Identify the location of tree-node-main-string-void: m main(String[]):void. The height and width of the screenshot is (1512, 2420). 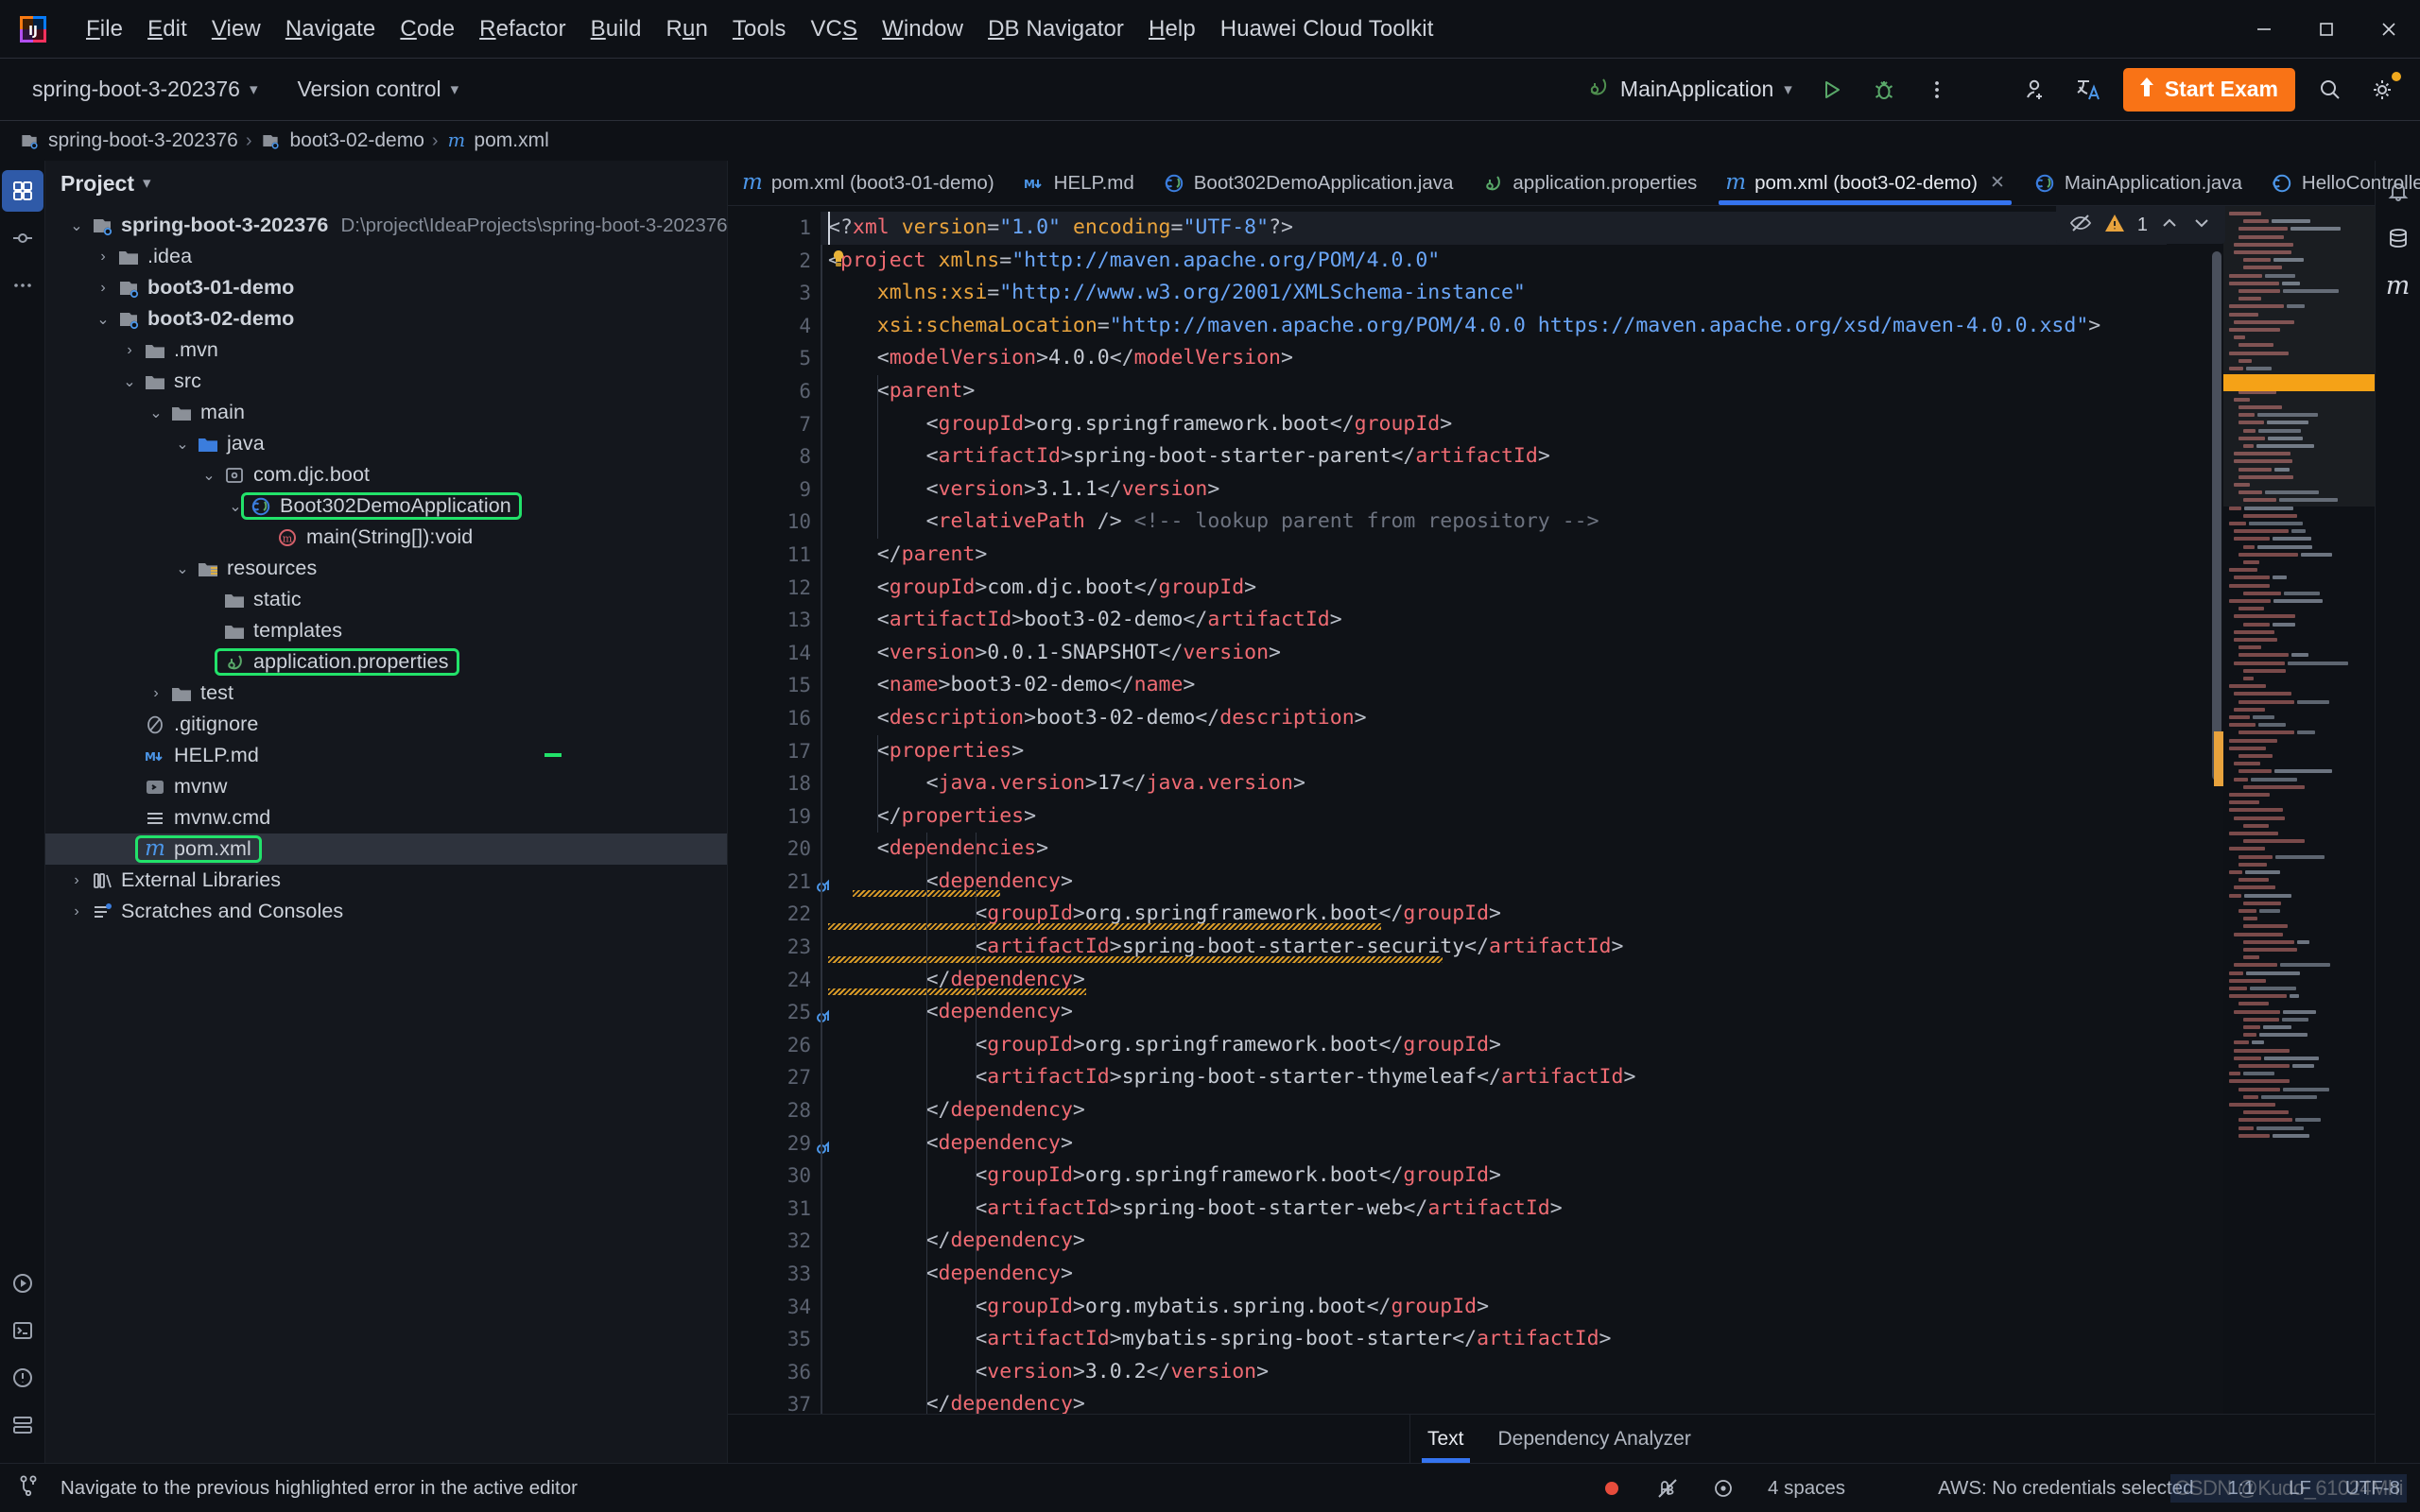
(386, 537).